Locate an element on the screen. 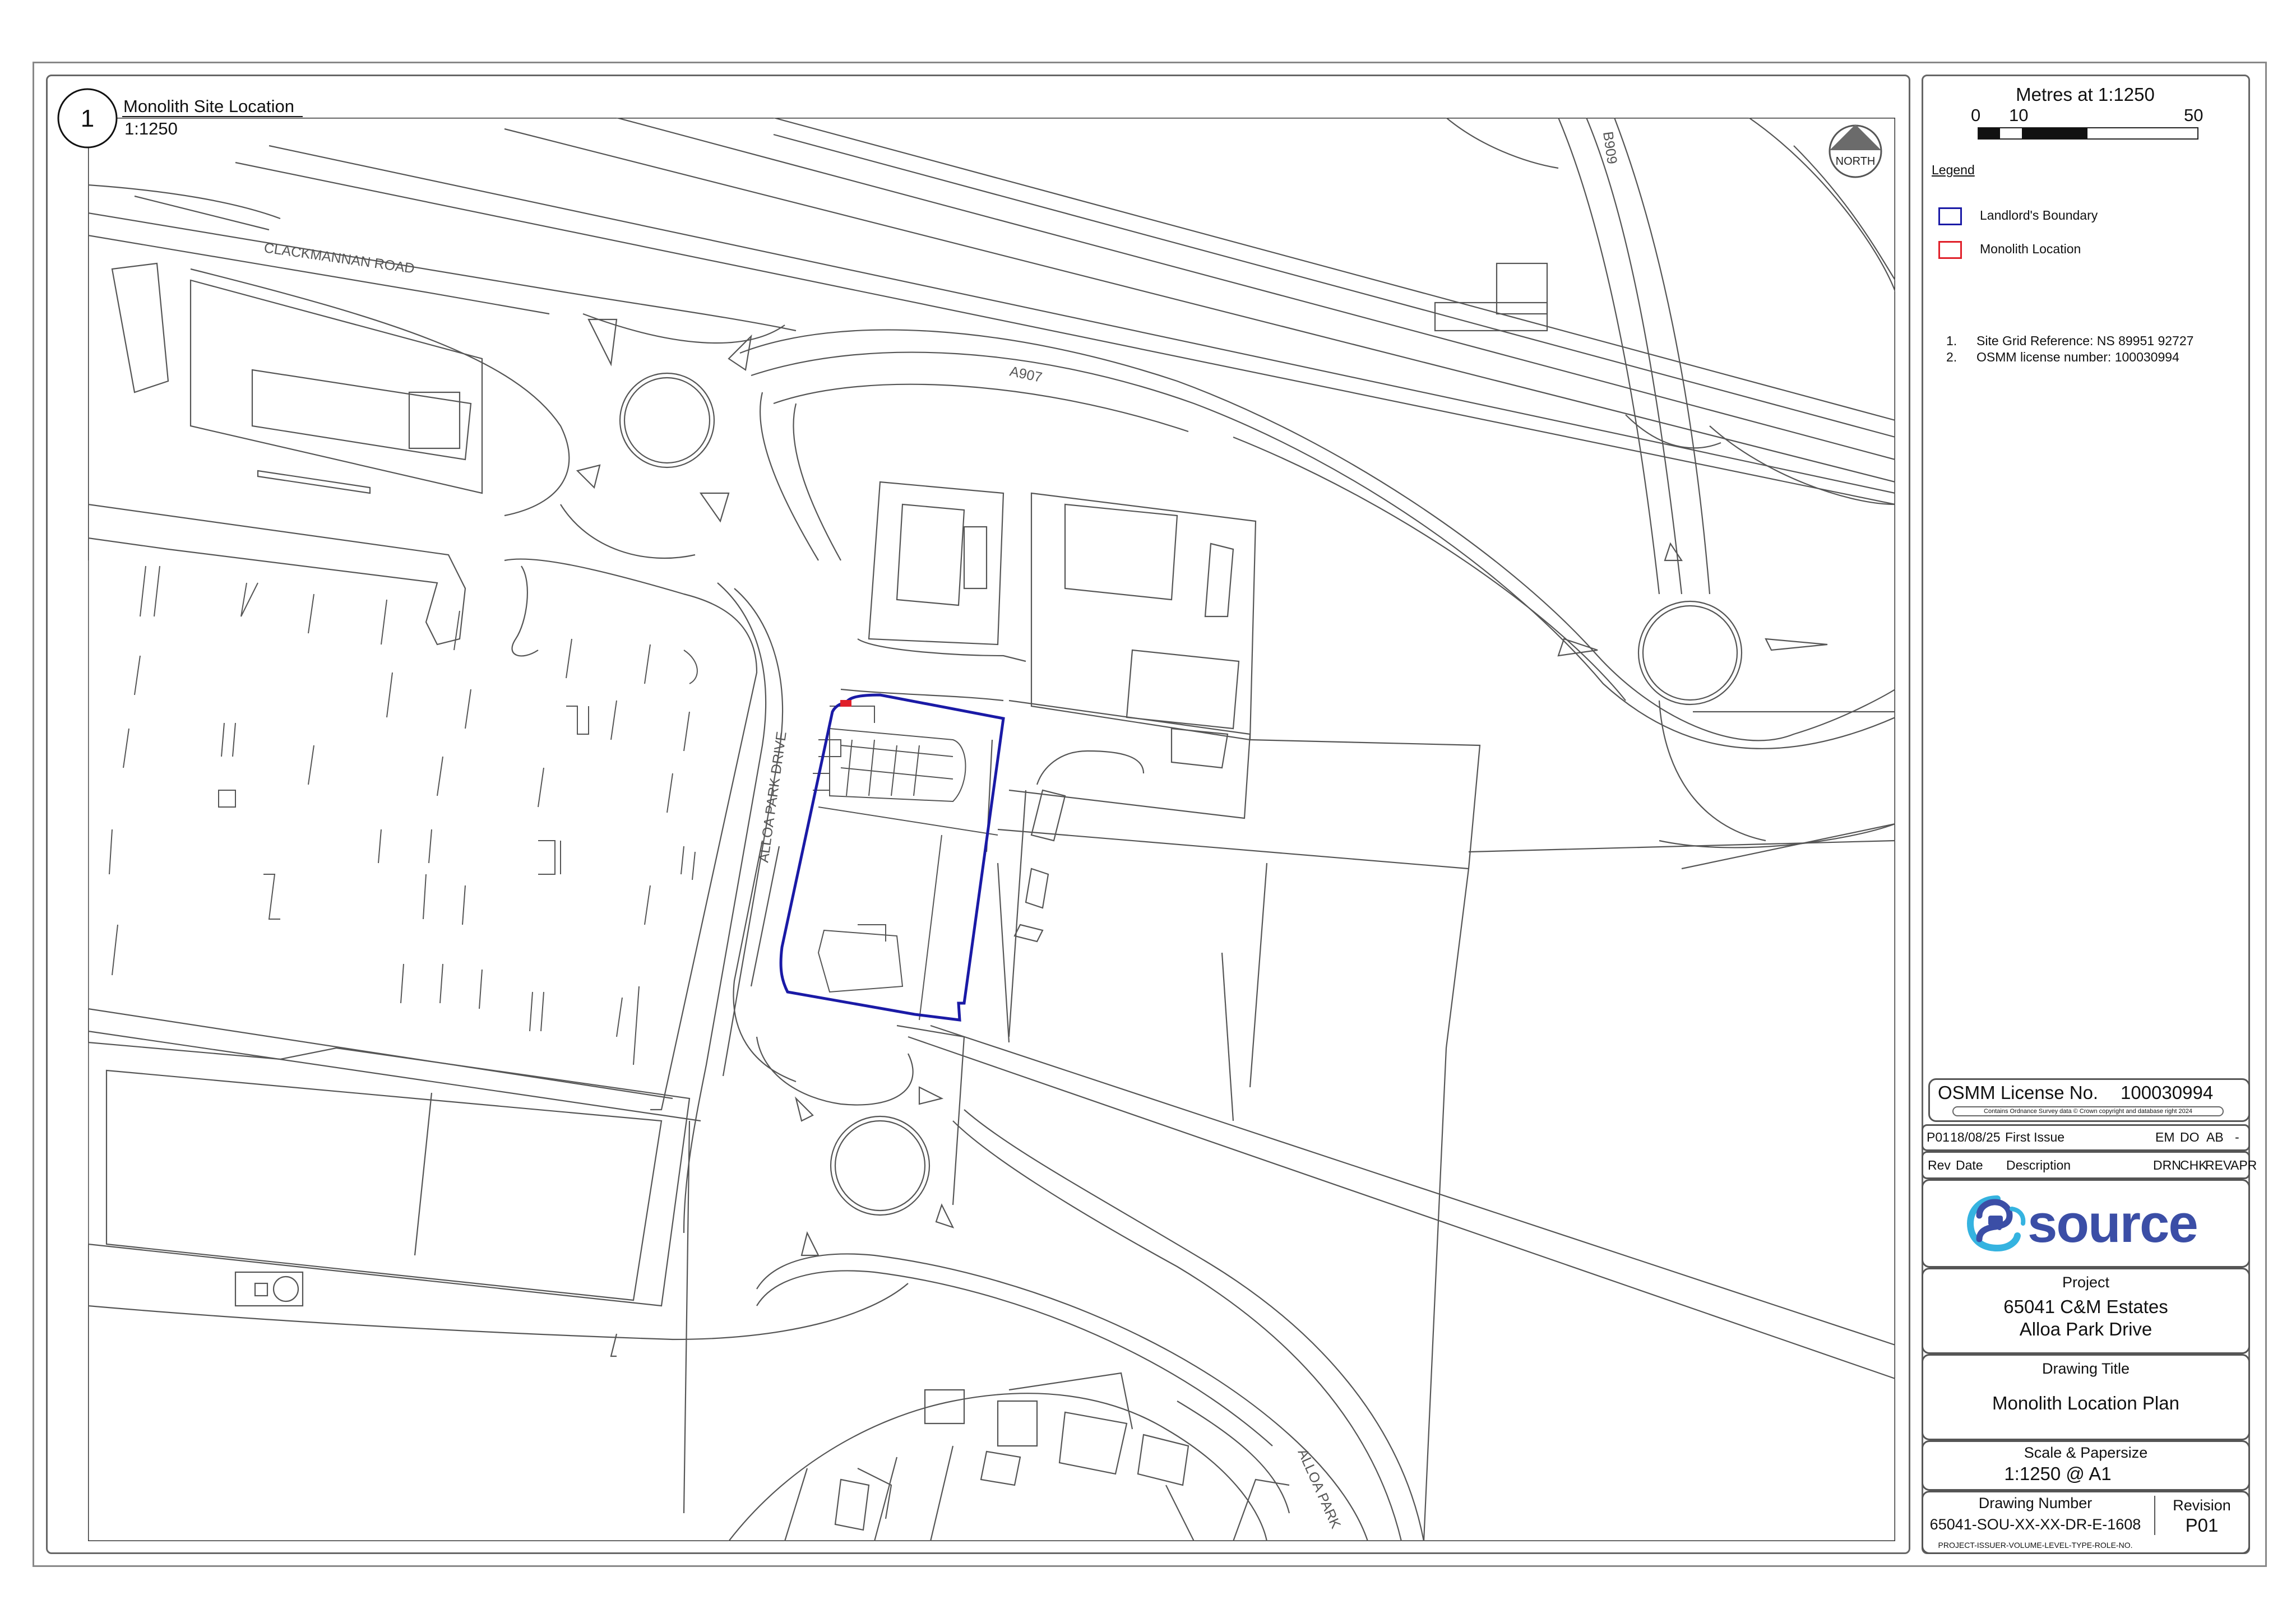 The height and width of the screenshot is (1623, 2296). revision-headers: Rev Date Description DRN CHK REV APR is located at coordinates (2089, 1165).